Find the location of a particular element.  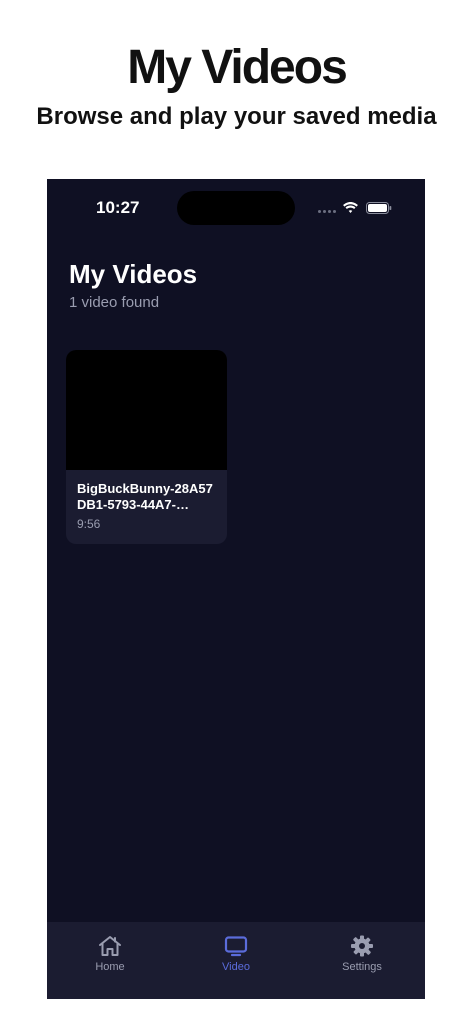

tab-home-label: Home is located at coordinates (110, 967).